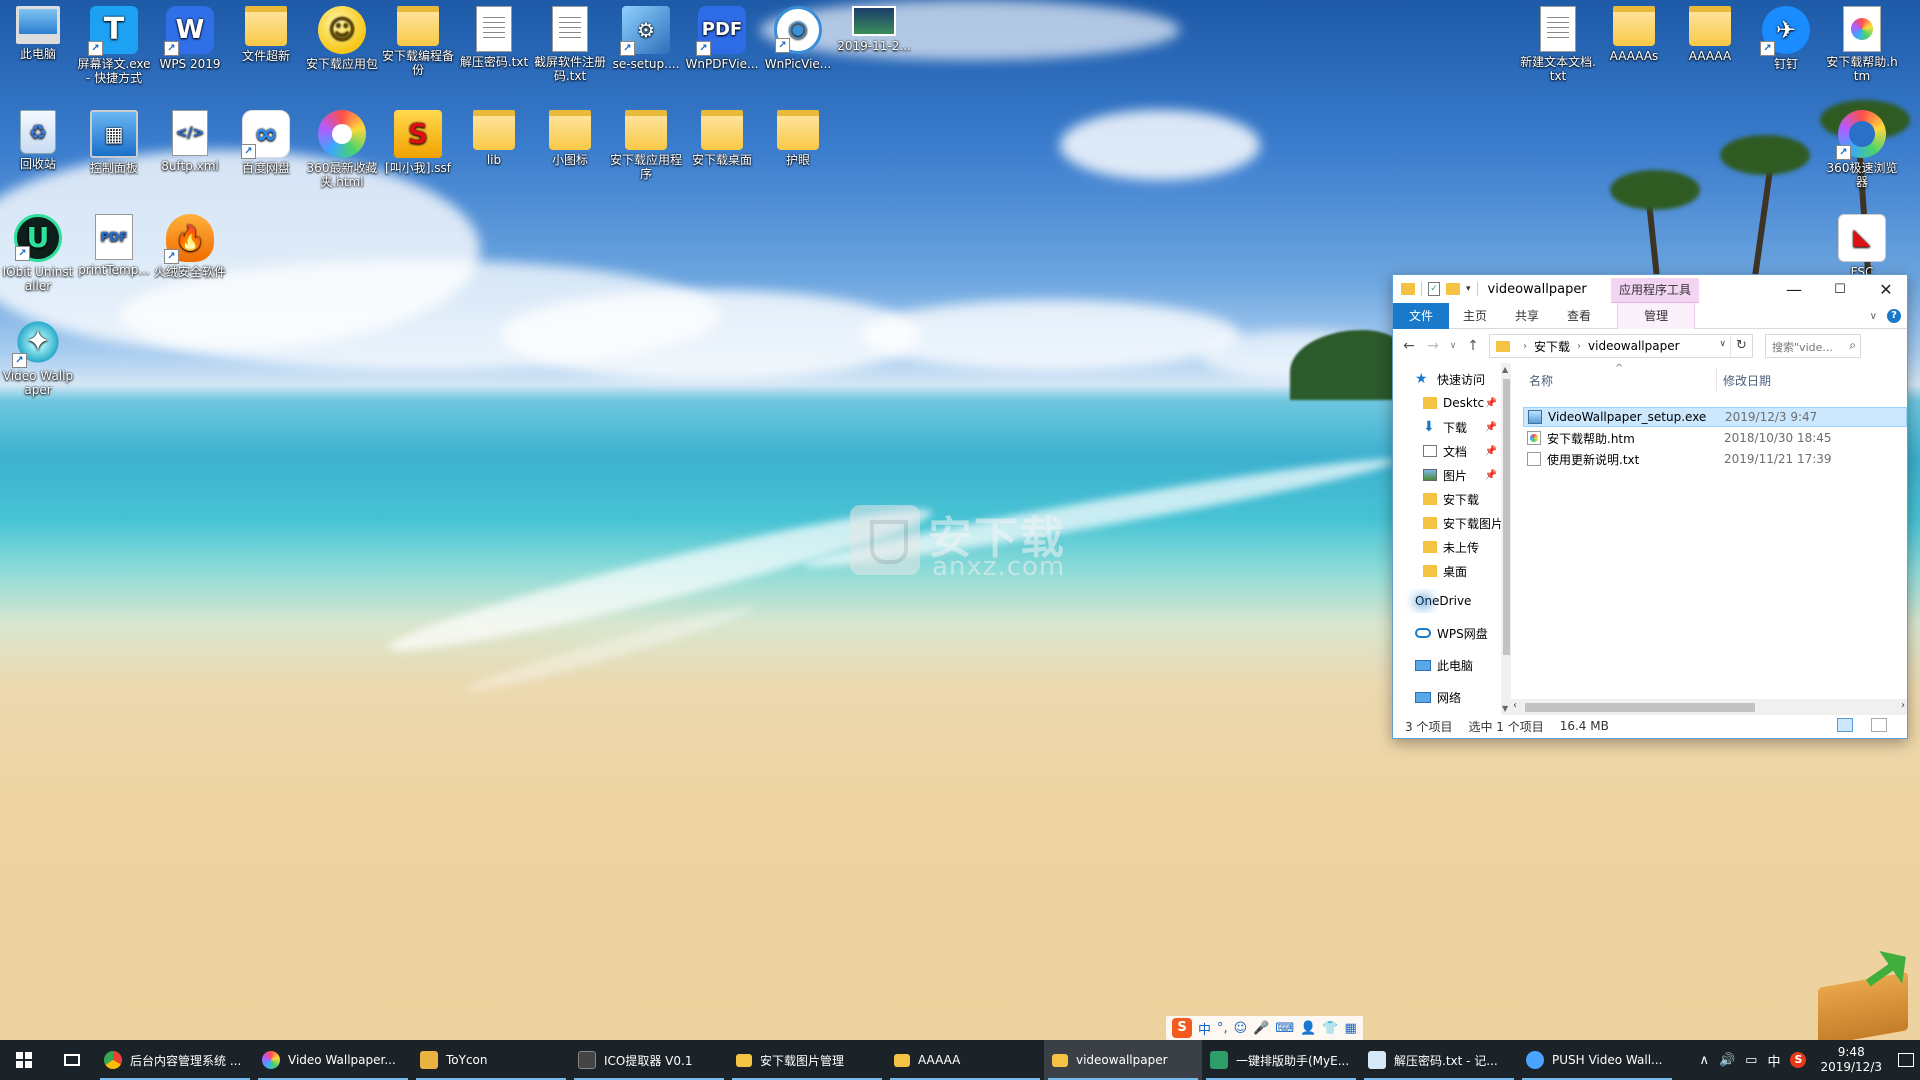 Image resolution: width=1920 pixels, height=1080 pixels. Describe the element at coordinates (1433, 346) in the screenshot. I see `forward-arrow-icon: →` at that location.